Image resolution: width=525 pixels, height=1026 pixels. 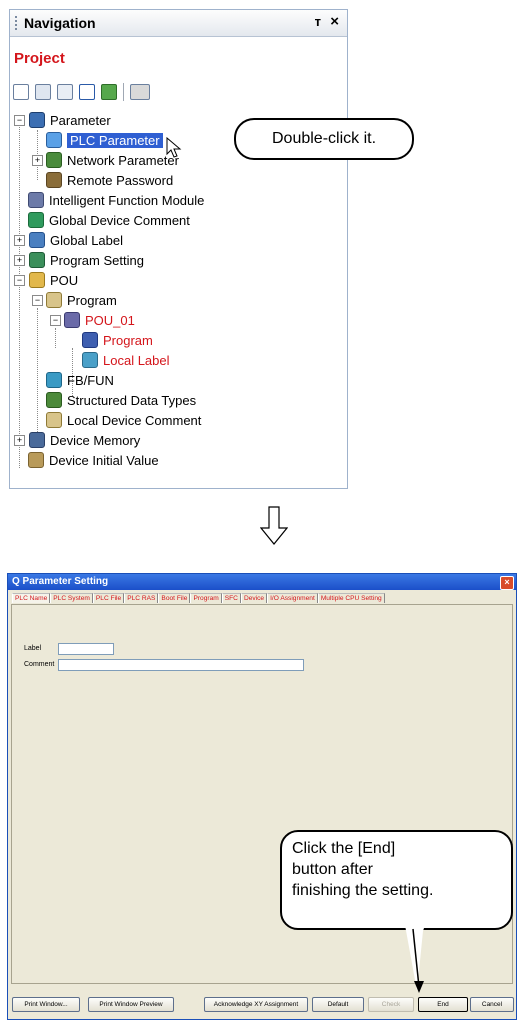 I want to click on tree-label: Network Parameter, so click(x=123, y=160).